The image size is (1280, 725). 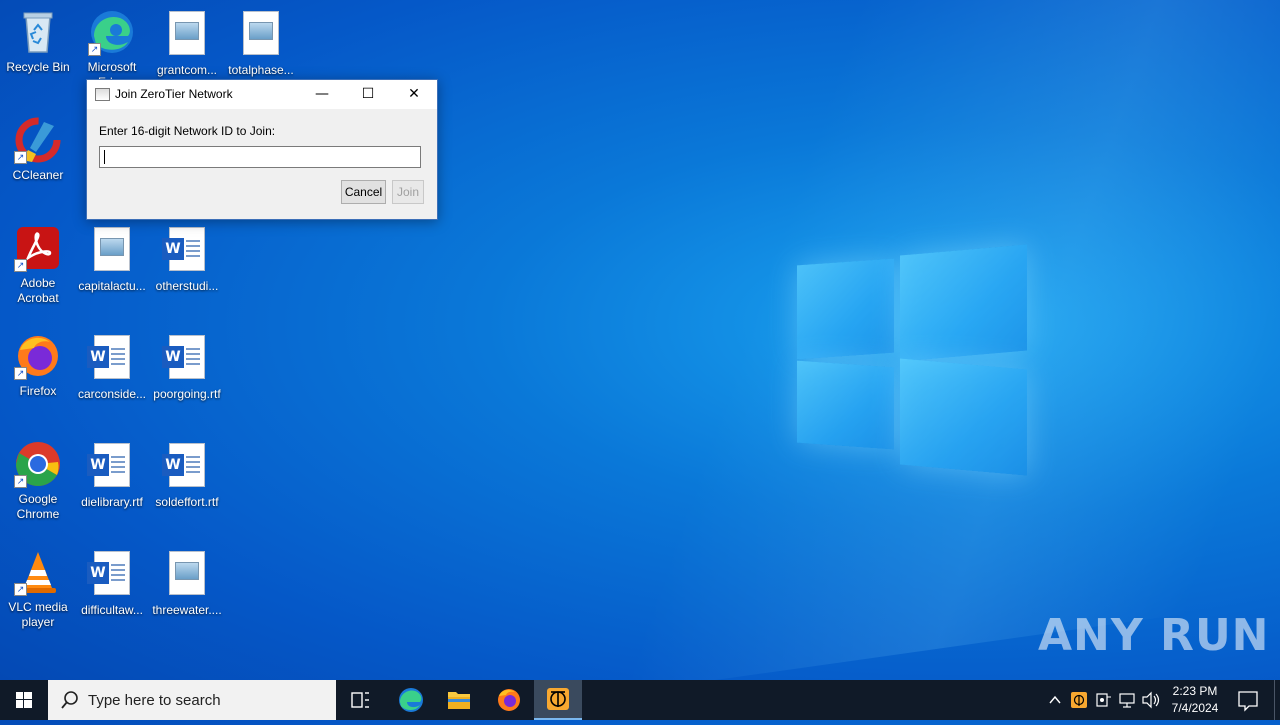 I want to click on close-button: ✕, so click(x=414, y=94).